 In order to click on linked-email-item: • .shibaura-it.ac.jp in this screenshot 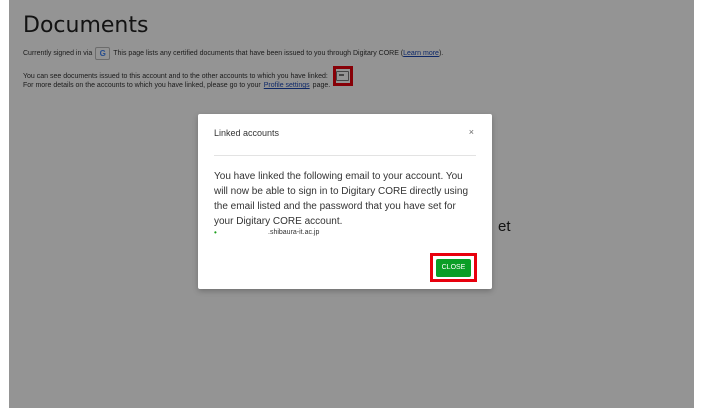, I will do `click(266, 232)`.